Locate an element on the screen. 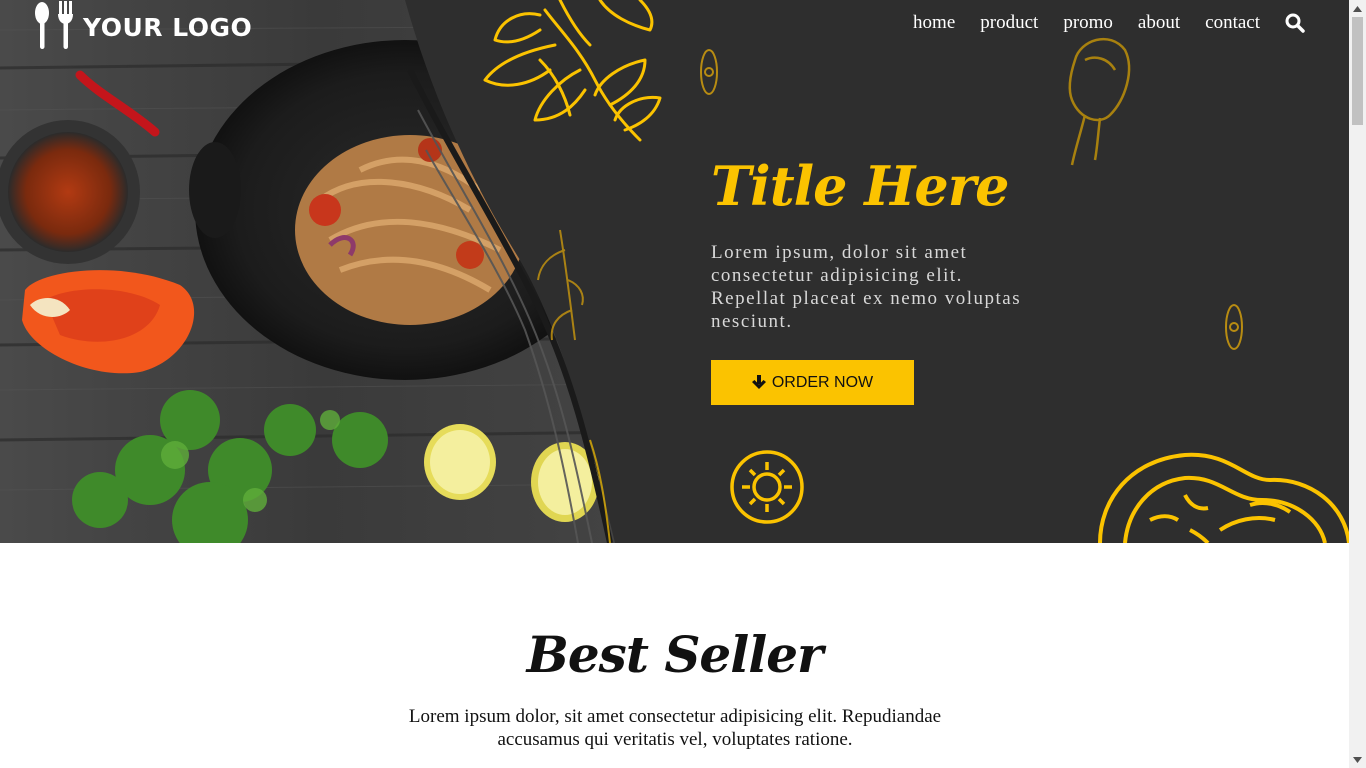  best-seller-title: Best Seller is located at coordinates (675, 654).